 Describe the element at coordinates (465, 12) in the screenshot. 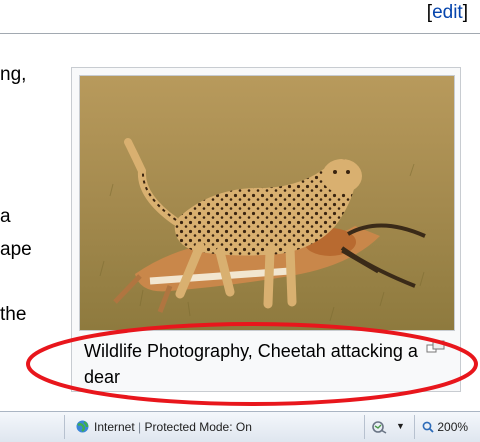

I see `edit-bracket-close: ]` at that location.